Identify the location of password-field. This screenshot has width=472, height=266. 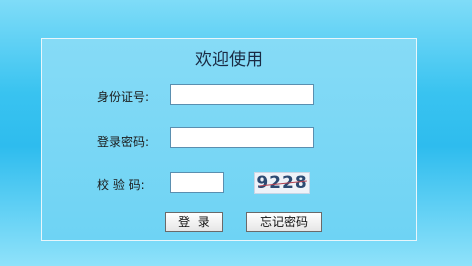
(242, 138).